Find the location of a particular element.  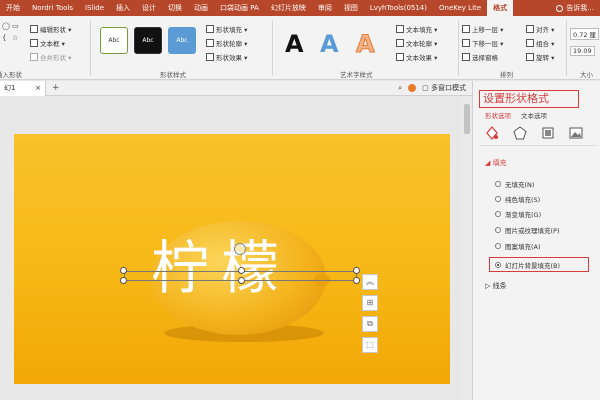

radio-picture-texture-fill: 图片或纹理填充(P) is located at coordinates (527, 230).